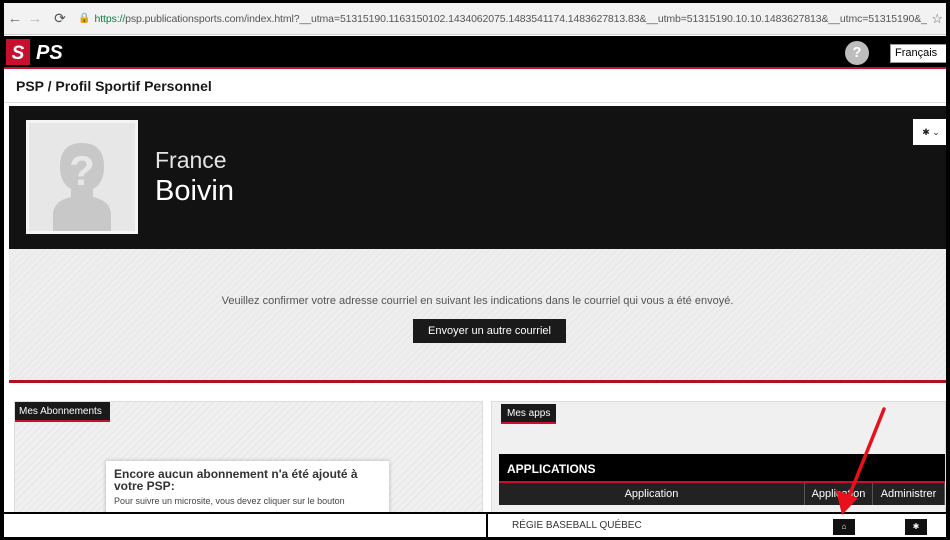  What do you see at coordinates (937, 19) in the screenshot?
I see `bookmark-star-icon: ☆` at bounding box center [937, 19].